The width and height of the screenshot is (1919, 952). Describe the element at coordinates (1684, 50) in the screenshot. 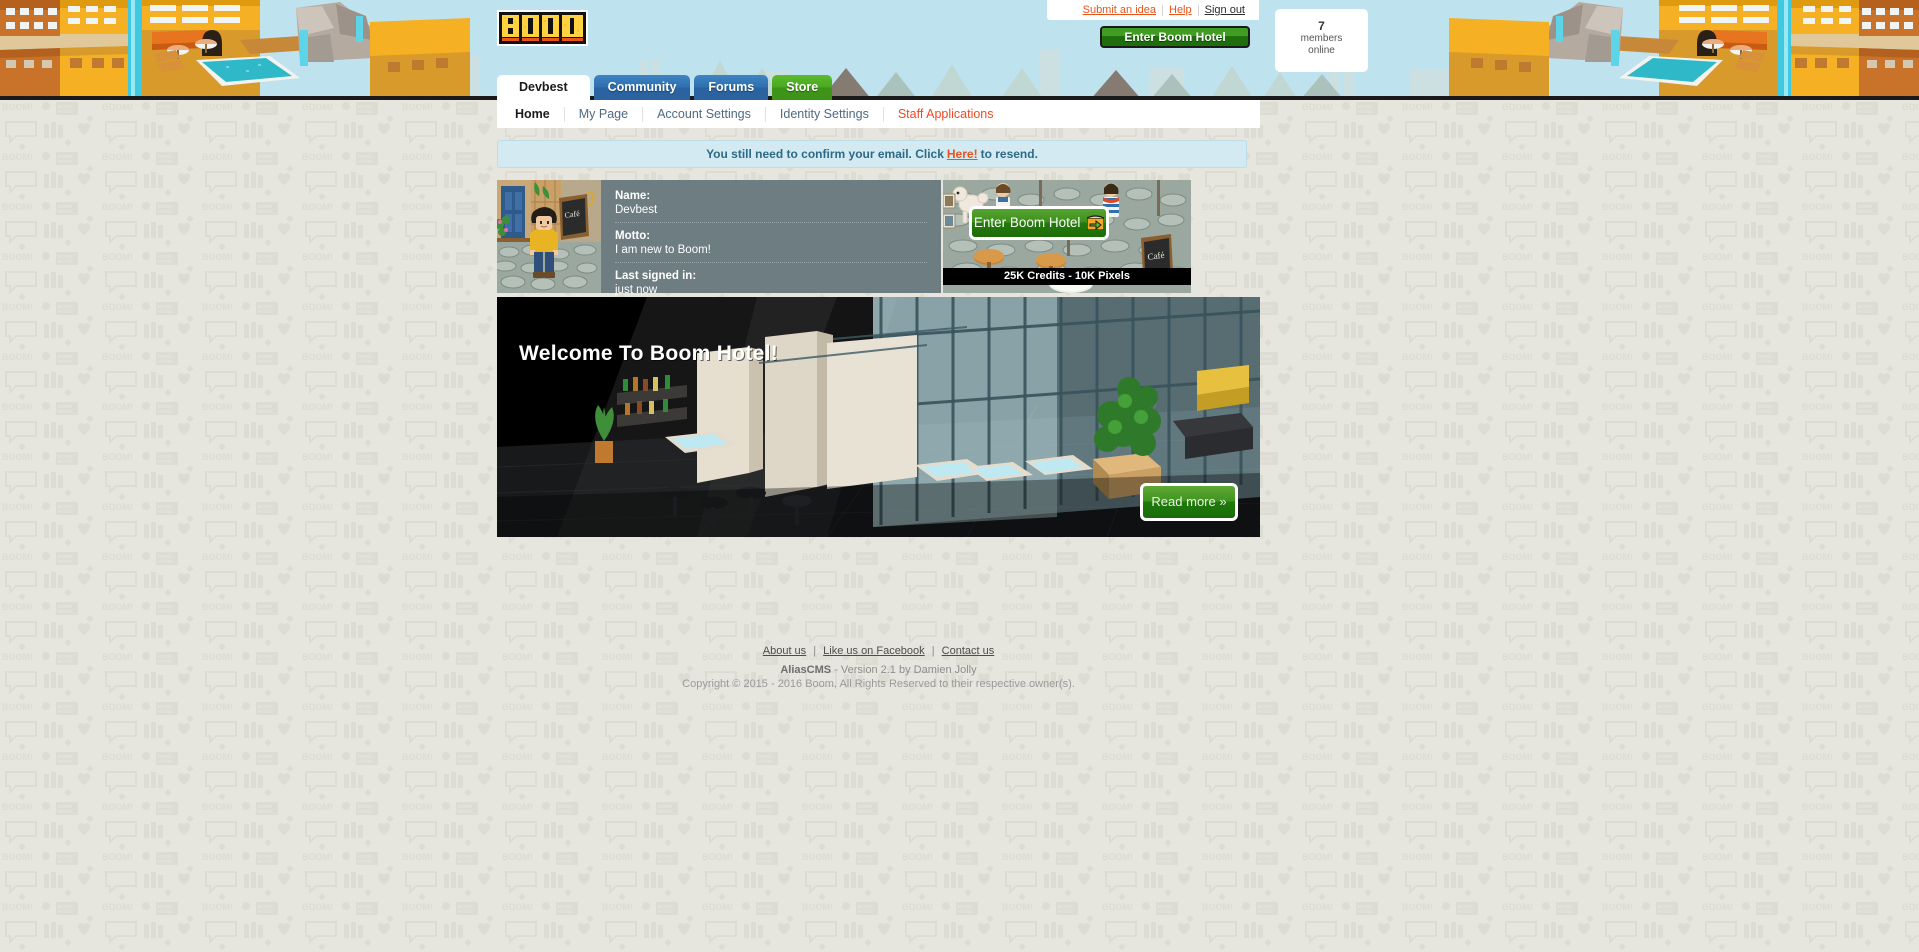

I see `isometric-building-right-icon` at that location.